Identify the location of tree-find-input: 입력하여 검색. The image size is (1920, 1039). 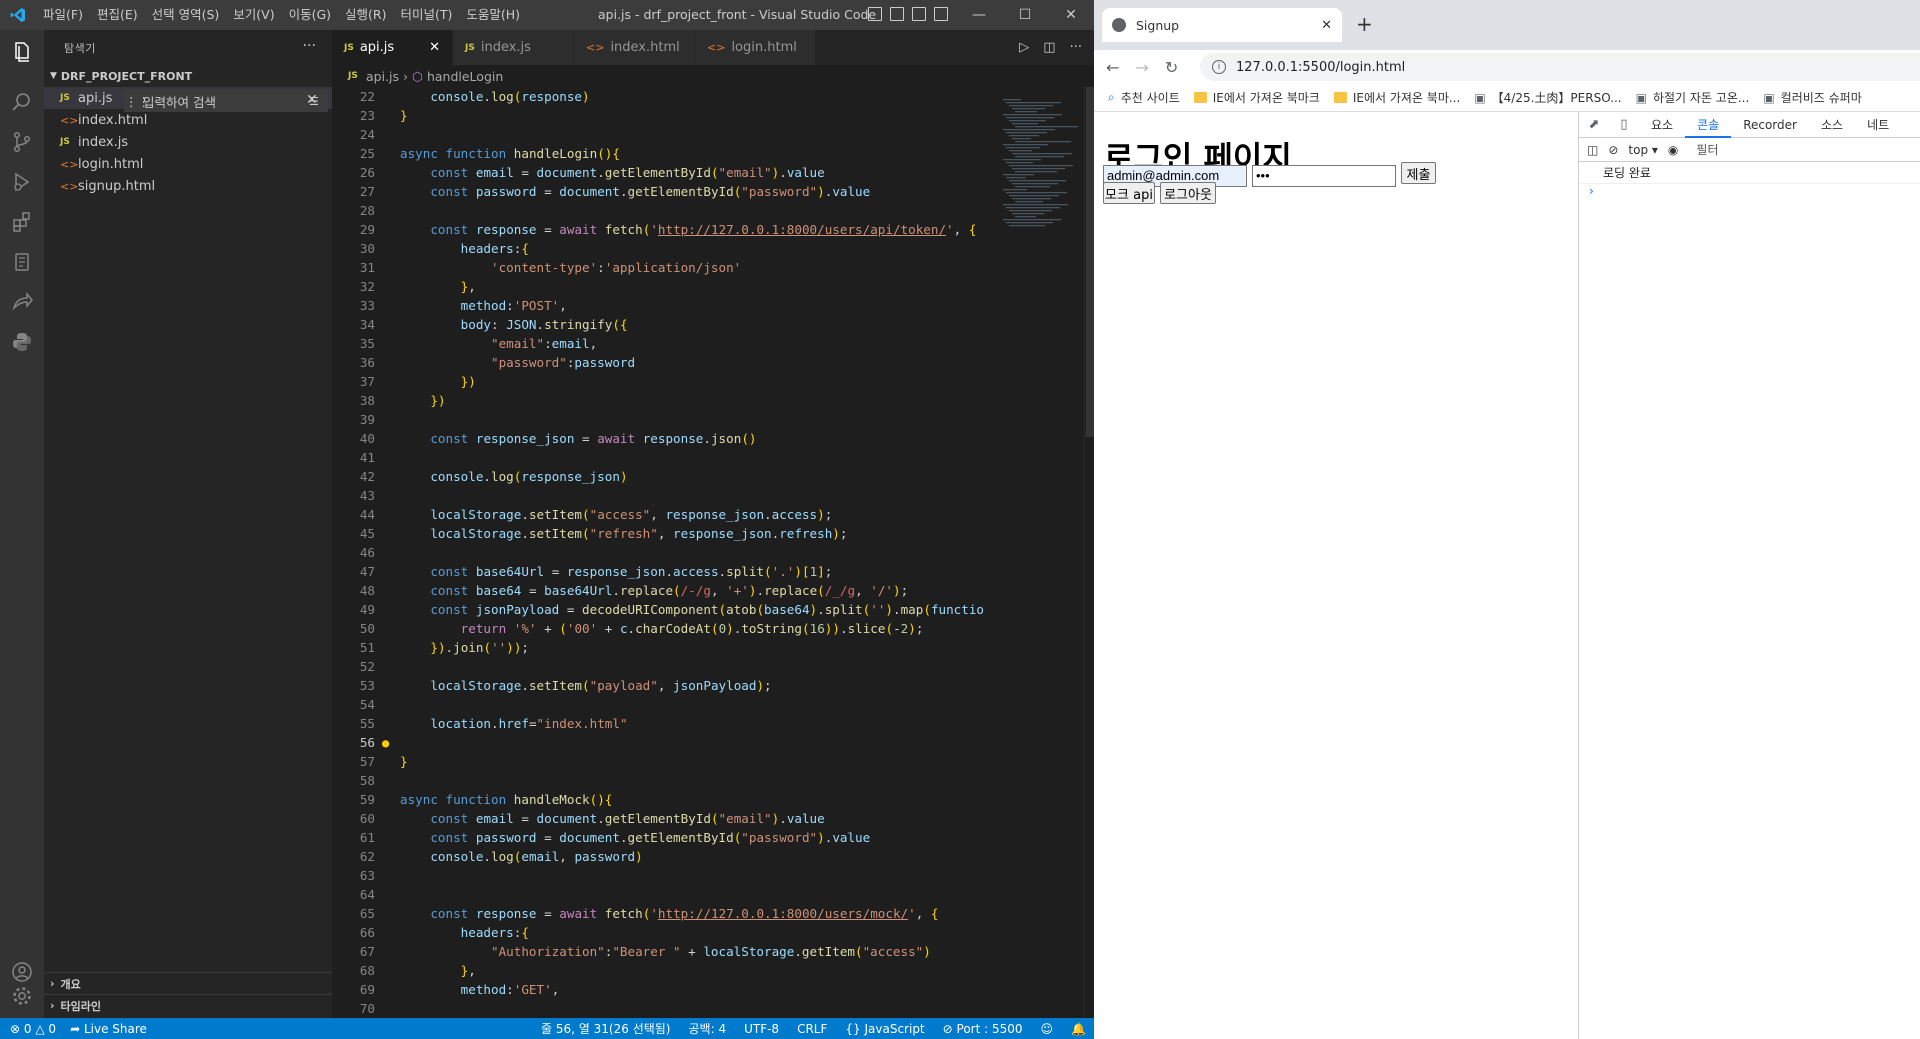
(224, 101).